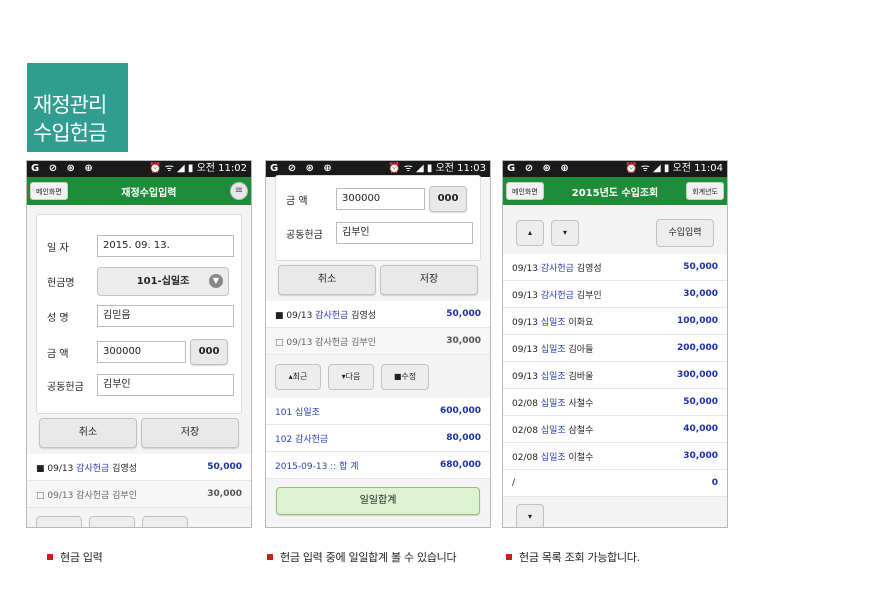  What do you see at coordinates (685, 233) in the screenshot?
I see `income-input-button: 수입입력` at bounding box center [685, 233].